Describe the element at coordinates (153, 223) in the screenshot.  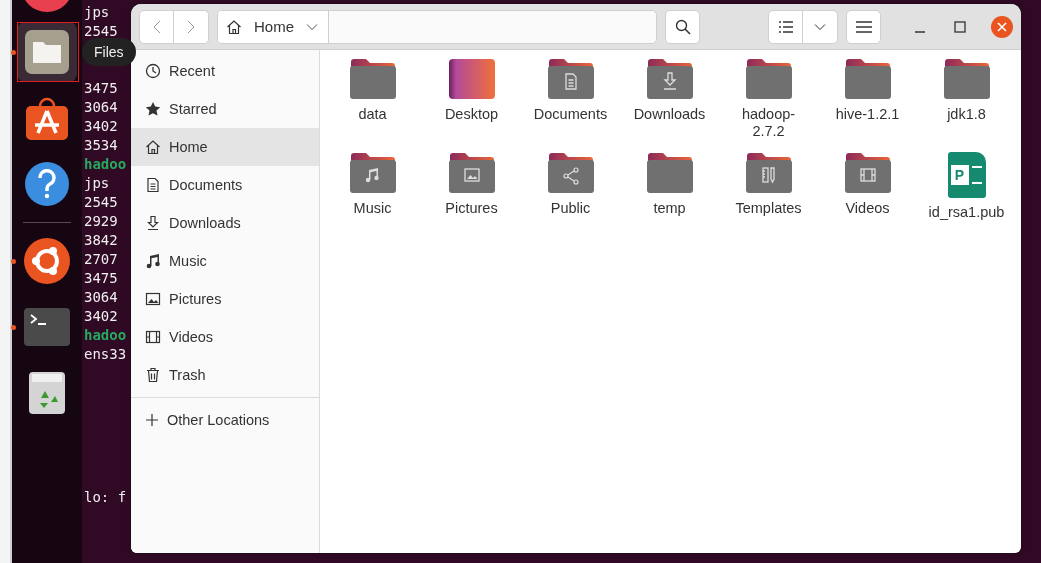
I see `download-icon` at that location.